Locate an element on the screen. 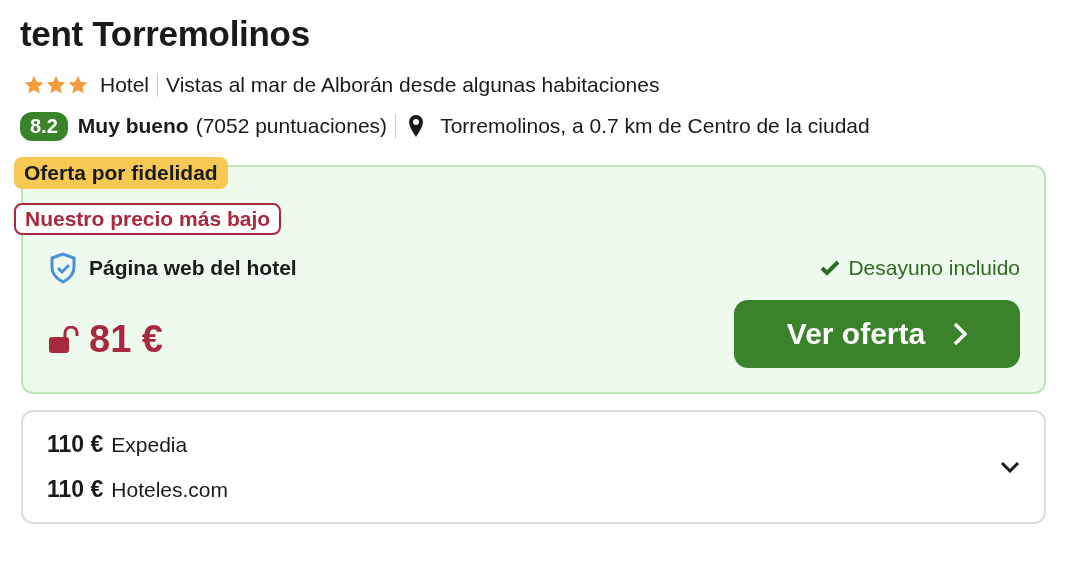 The height and width of the screenshot is (568, 1068). hotel-feature: Vistas al mar de Alborán desde algunas habitaciones is located at coordinates (413, 85).